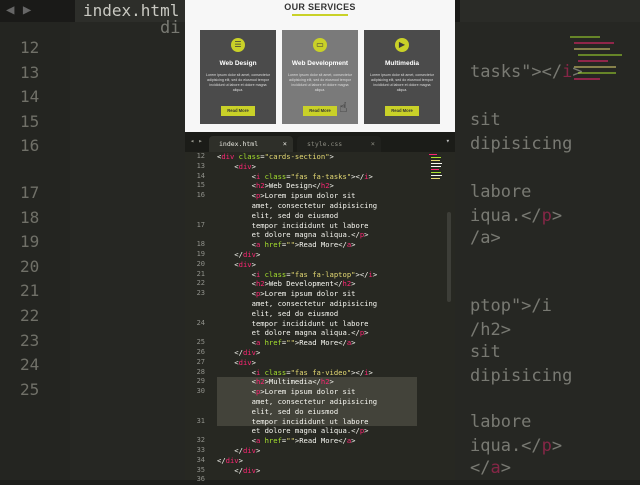 This screenshot has height=485, width=640. What do you see at coordinates (196, 141) in the screenshot?
I see `nav-arrows-icon: ◂ ▸` at bounding box center [196, 141].